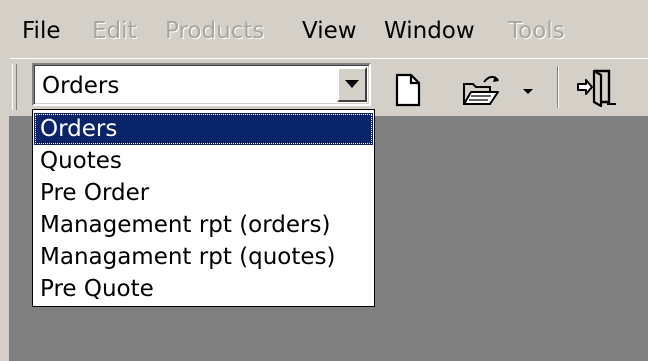 This screenshot has width=648, height=361. I want to click on open-folder-icon, so click(481, 90).